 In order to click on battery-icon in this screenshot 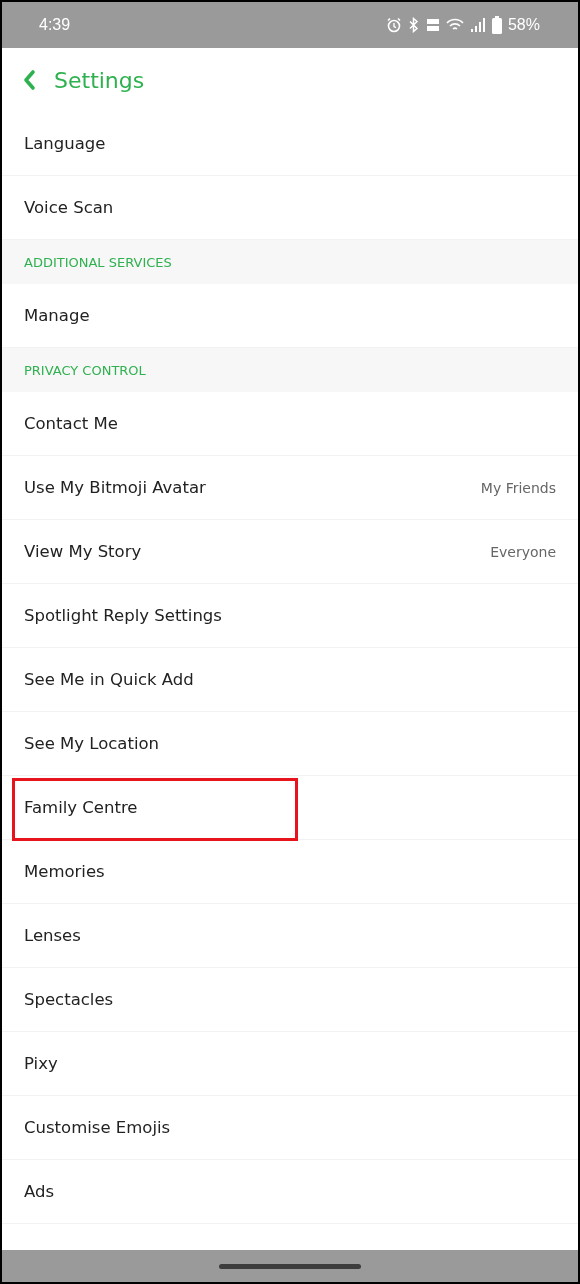, I will do `click(496, 25)`.